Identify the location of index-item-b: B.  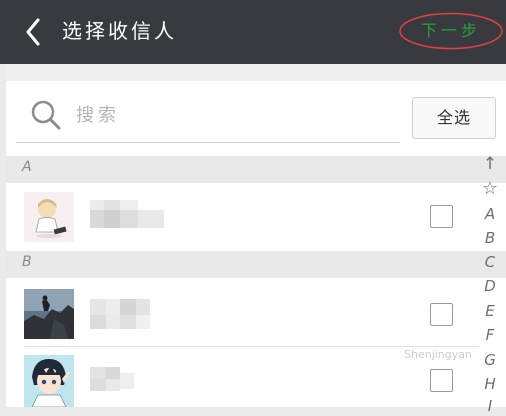
(490, 238).